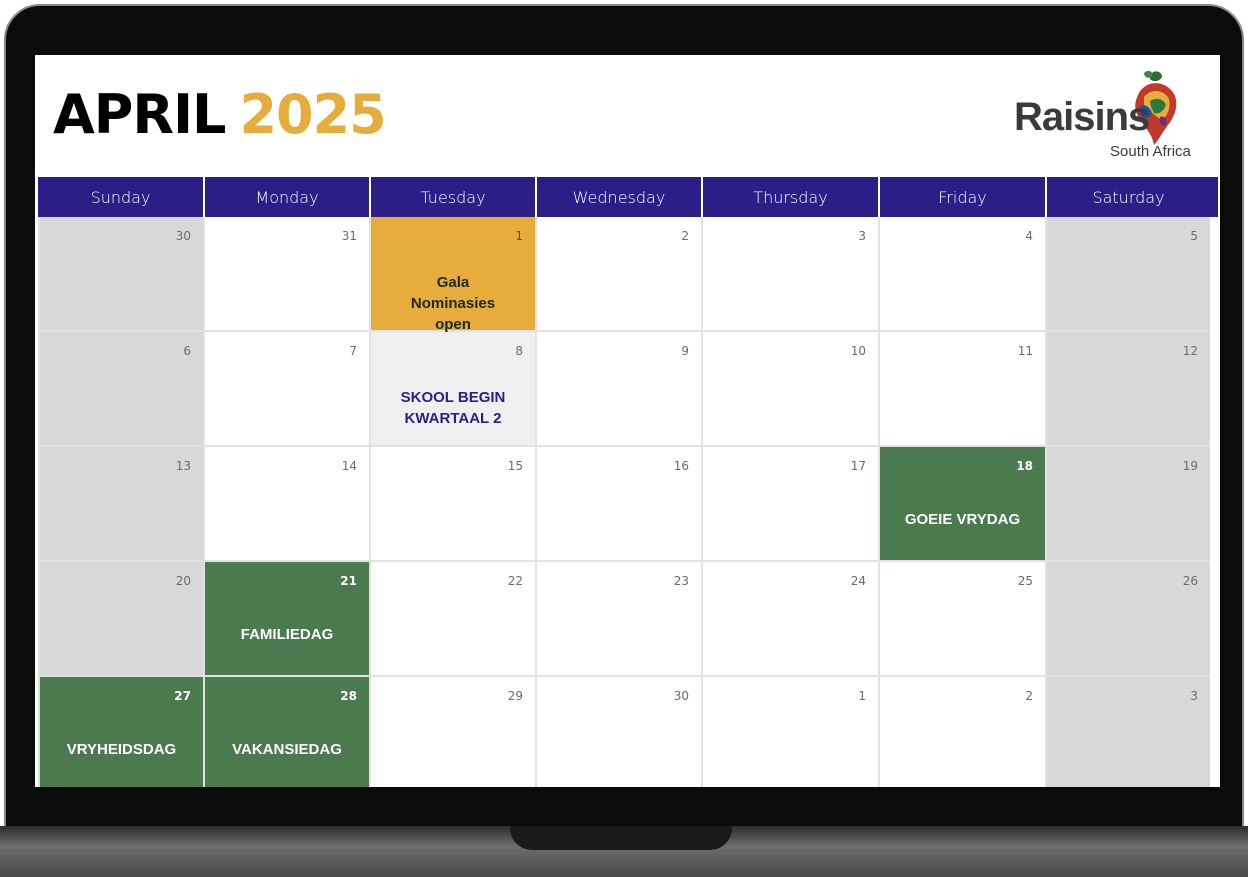 The height and width of the screenshot is (877, 1248). Describe the element at coordinates (183, 466) in the screenshot. I see `day-number: 13` at that location.